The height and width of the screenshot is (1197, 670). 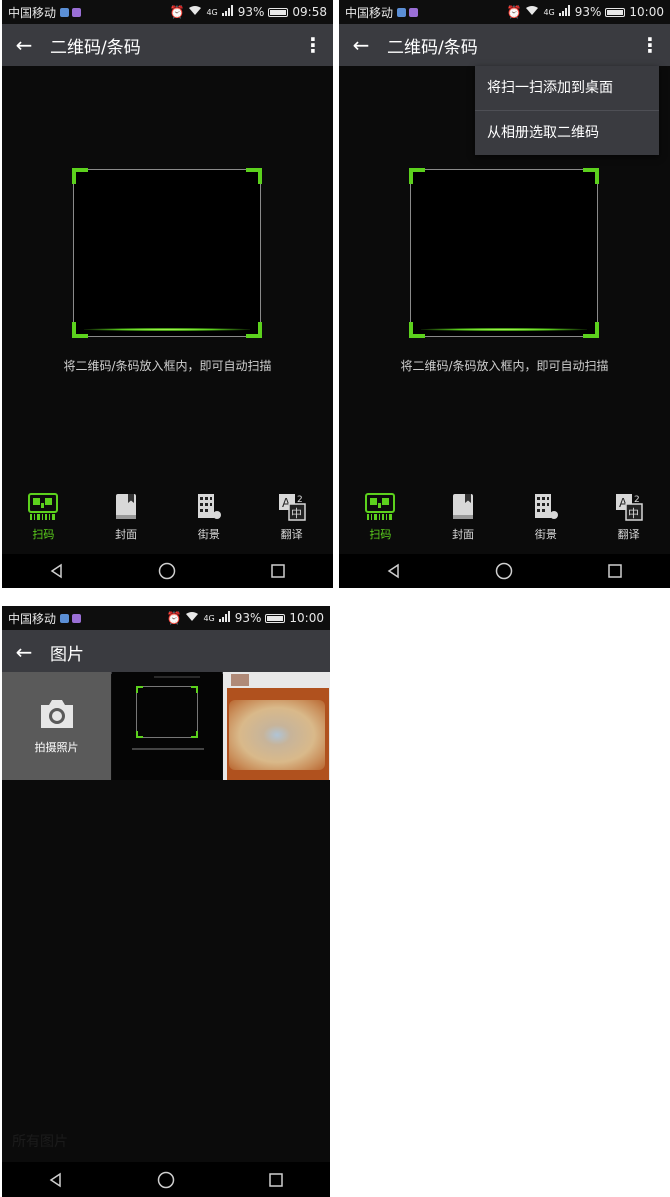 I want to click on take-photo-label: 拍摄照片, so click(x=56, y=747).